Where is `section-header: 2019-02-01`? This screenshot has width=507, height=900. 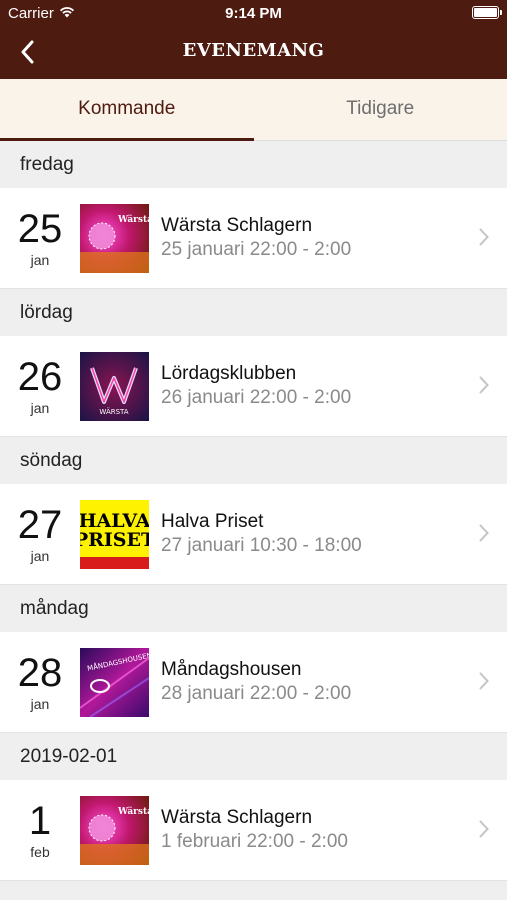
section-header: 2019-02-01 is located at coordinates (253, 756).